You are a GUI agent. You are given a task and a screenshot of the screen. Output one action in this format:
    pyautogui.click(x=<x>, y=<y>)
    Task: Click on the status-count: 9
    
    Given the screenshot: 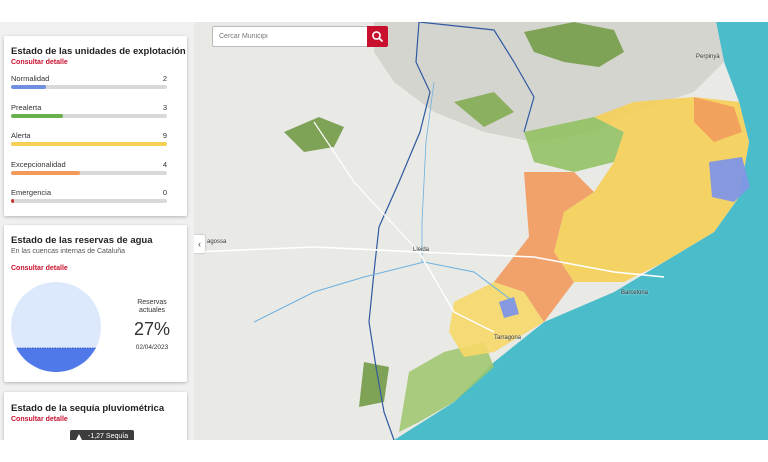 What is the action you would take?
    pyautogui.click(x=164, y=135)
    